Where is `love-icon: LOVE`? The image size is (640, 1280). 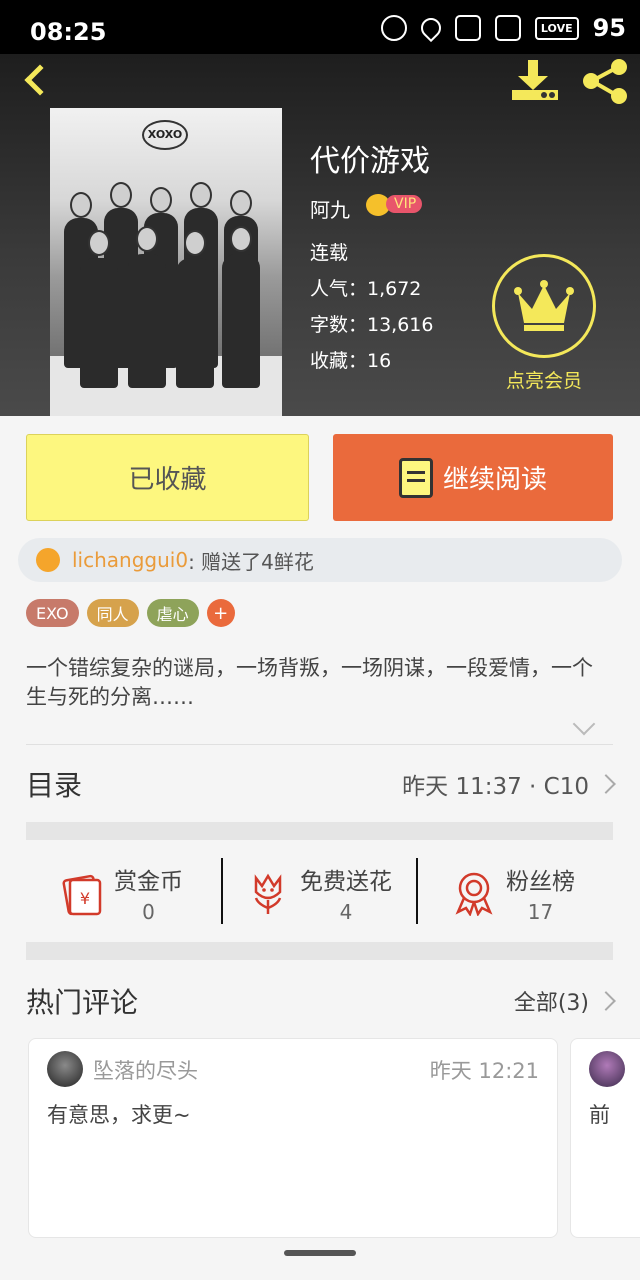
love-icon: LOVE is located at coordinates (556, 28).